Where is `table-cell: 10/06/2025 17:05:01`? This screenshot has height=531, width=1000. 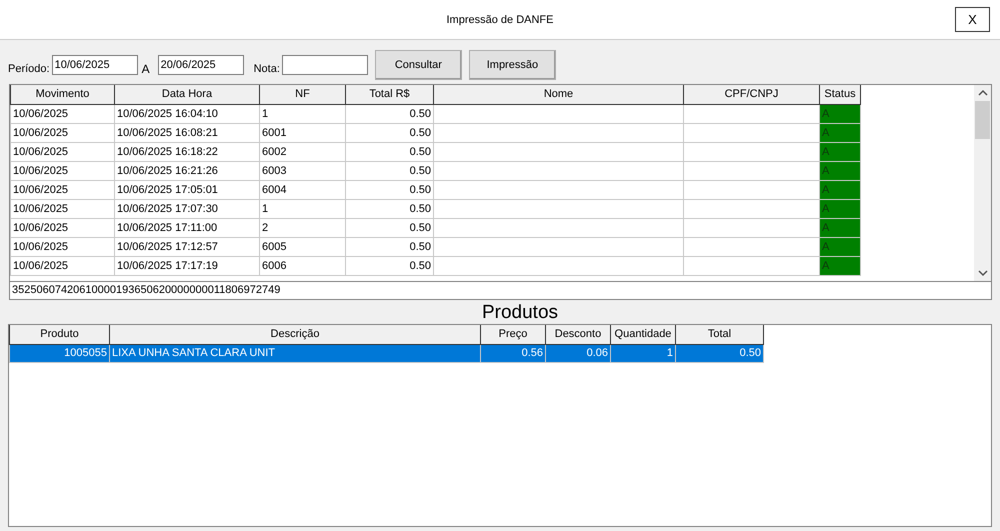 table-cell: 10/06/2025 17:05:01 is located at coordinates (187, 189).